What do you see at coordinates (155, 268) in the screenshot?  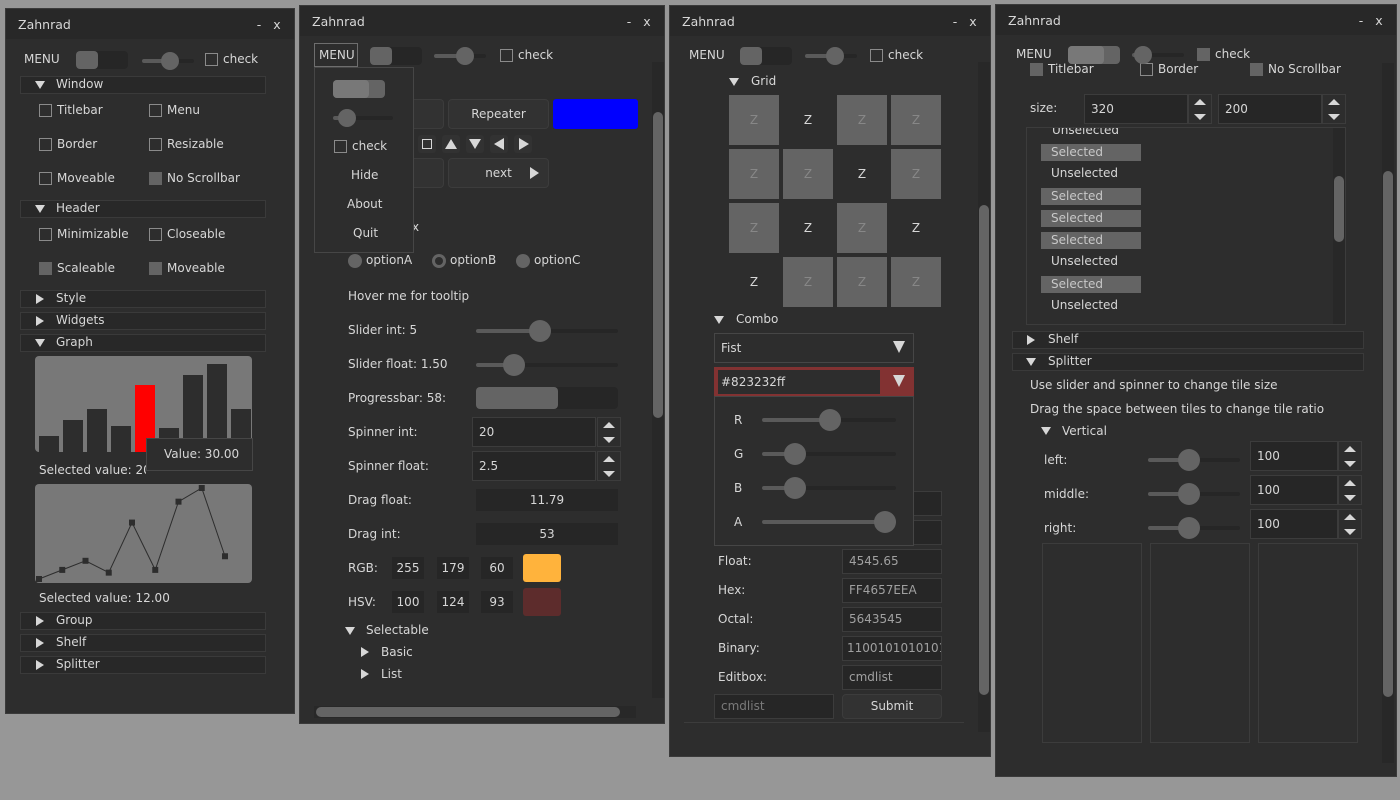 I see `header-moveable-checkbox` at bounding box center [155, 268].